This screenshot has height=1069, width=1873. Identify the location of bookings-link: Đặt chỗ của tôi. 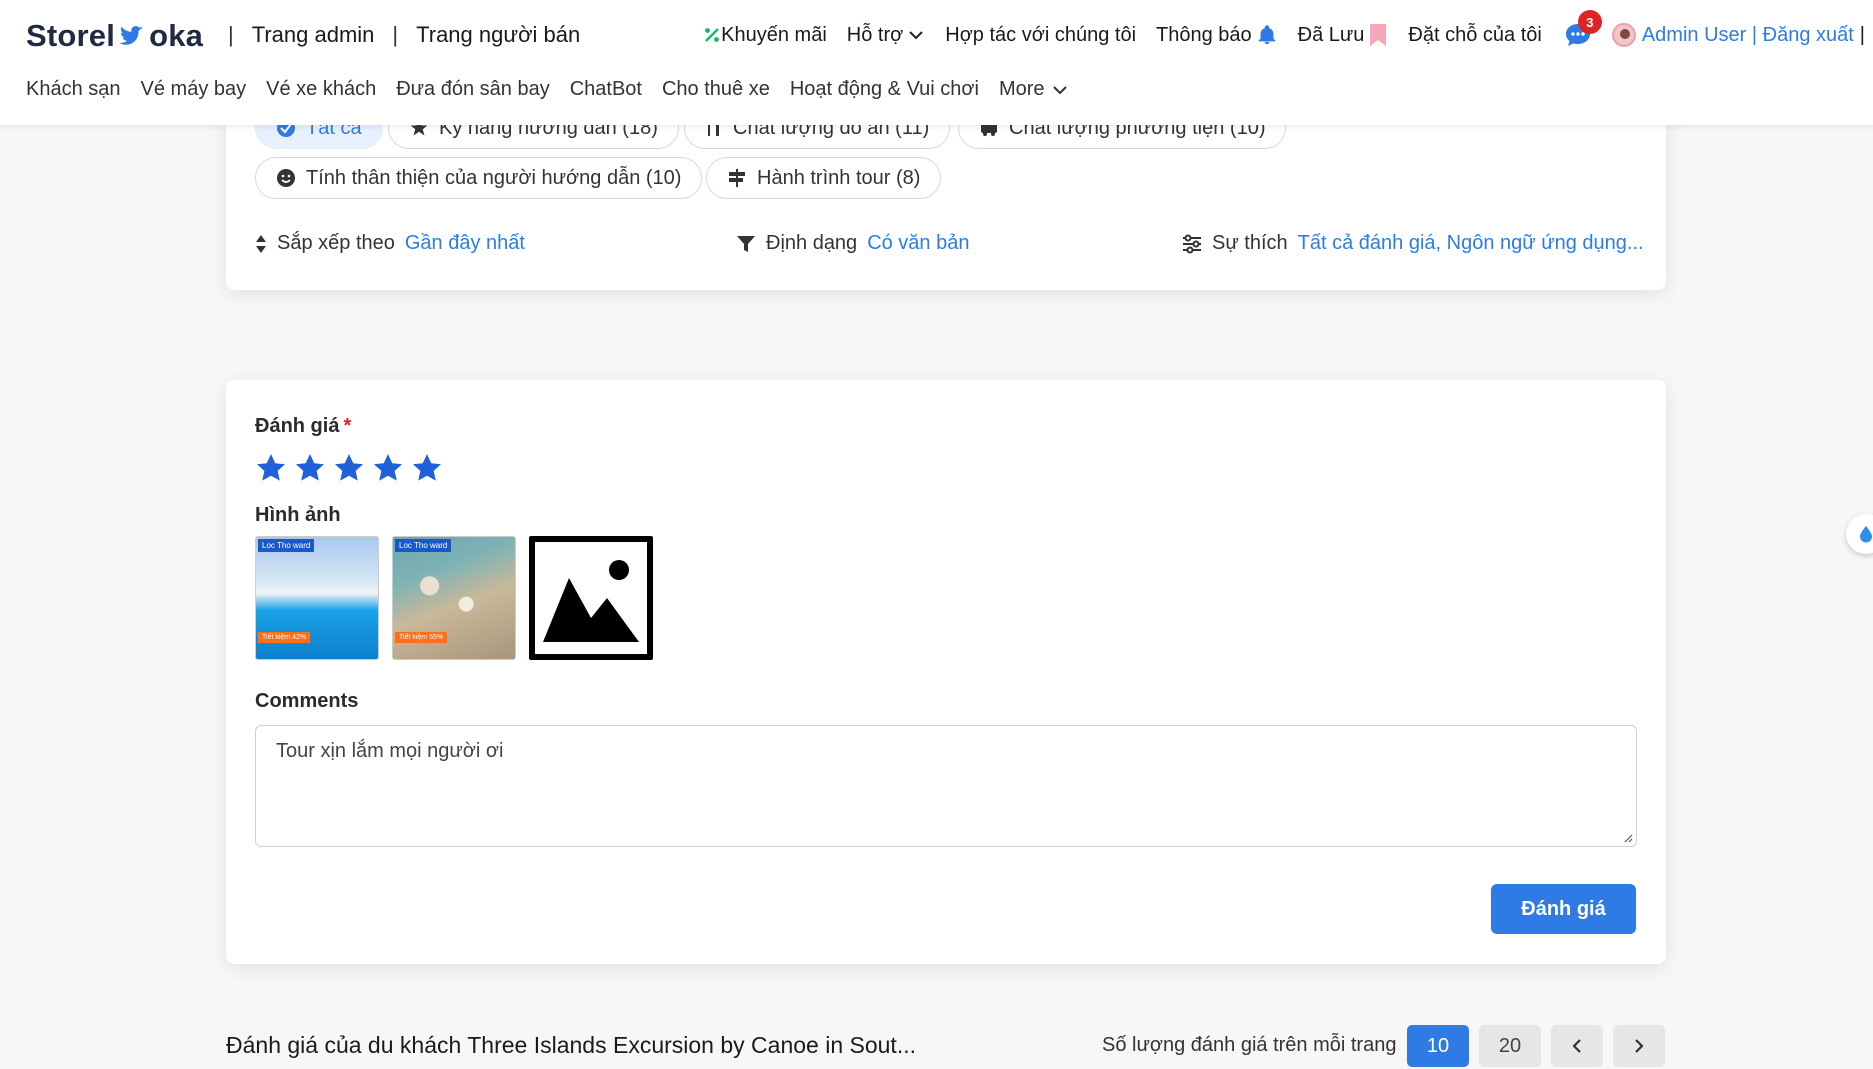
(1474, 35).